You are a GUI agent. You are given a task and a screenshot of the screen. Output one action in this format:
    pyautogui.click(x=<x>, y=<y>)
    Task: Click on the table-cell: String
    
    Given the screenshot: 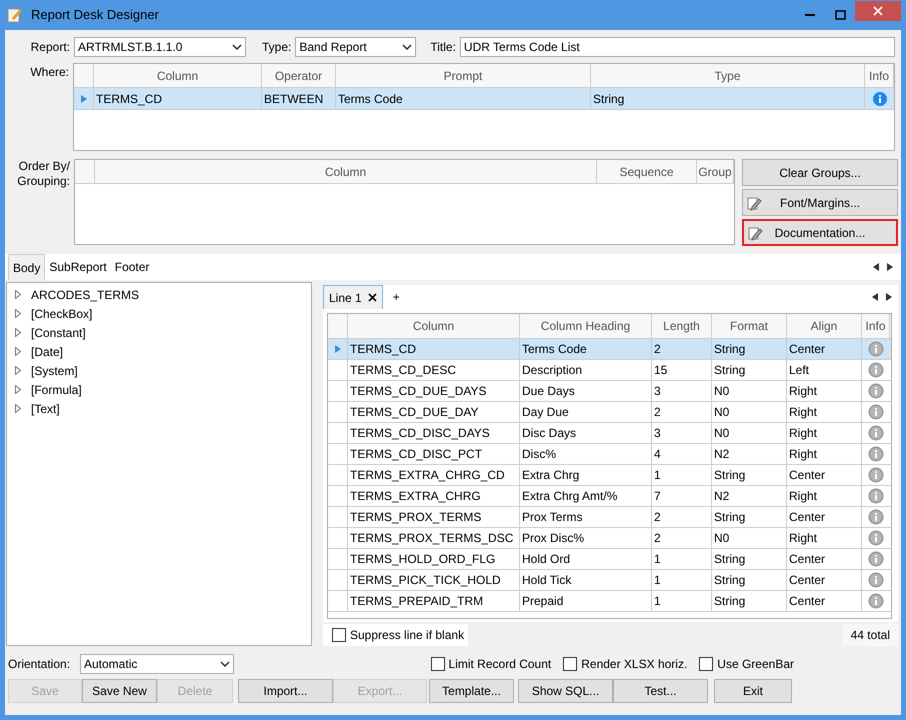 What is the action you would take?
    pyautogui.click(x=749, y=517)
    